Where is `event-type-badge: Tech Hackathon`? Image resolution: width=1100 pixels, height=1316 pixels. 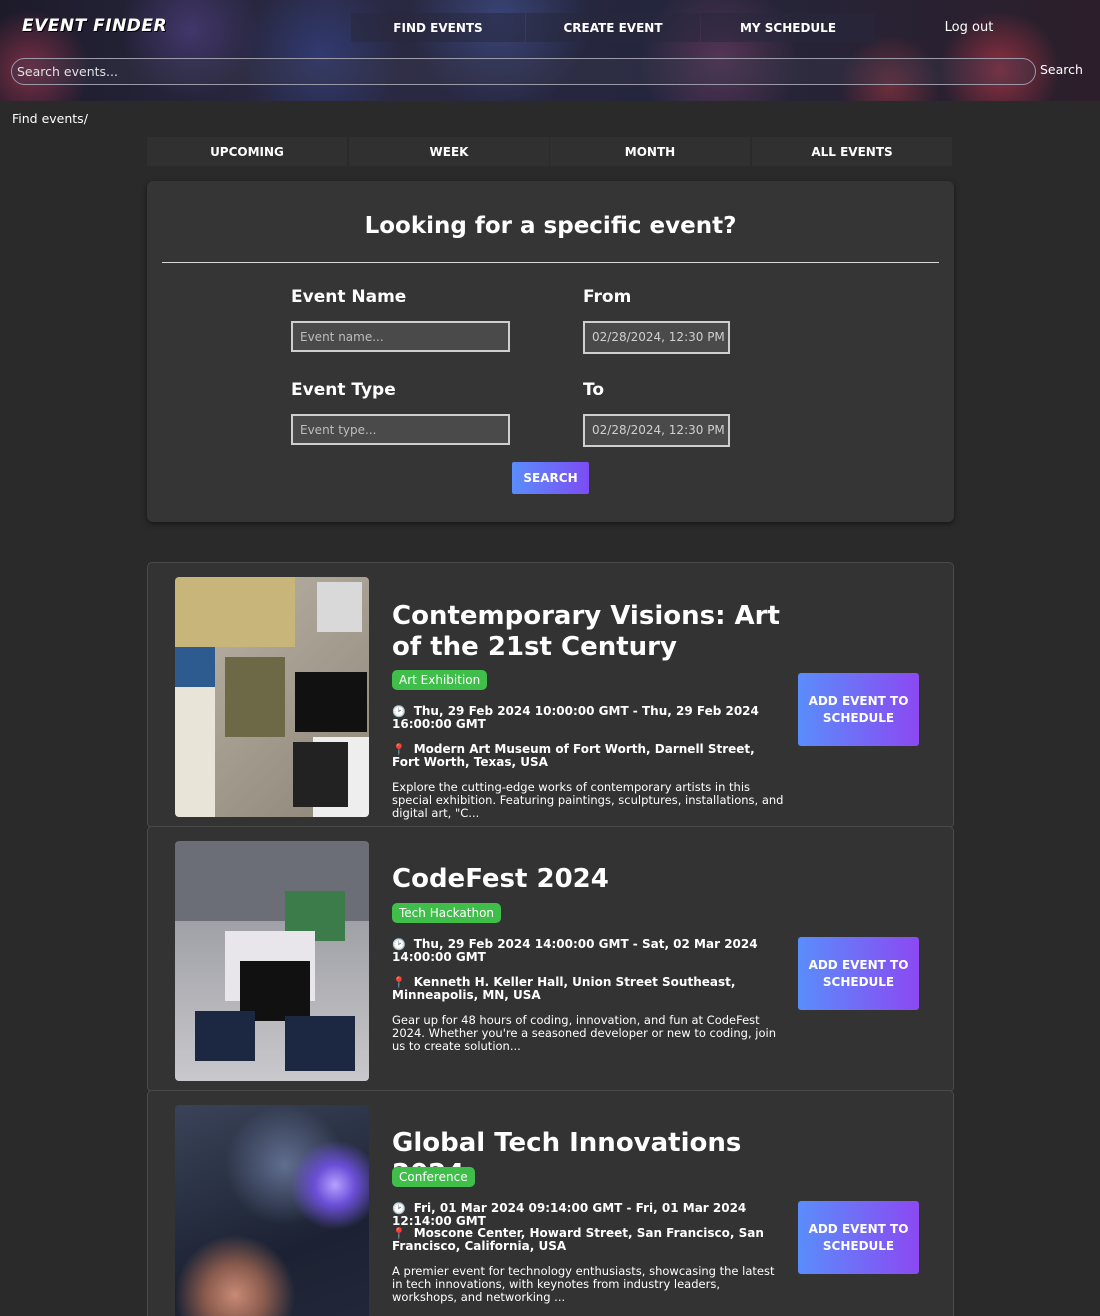 event-type-badge: Tech Hackathon is located at coordinates (447, 913).